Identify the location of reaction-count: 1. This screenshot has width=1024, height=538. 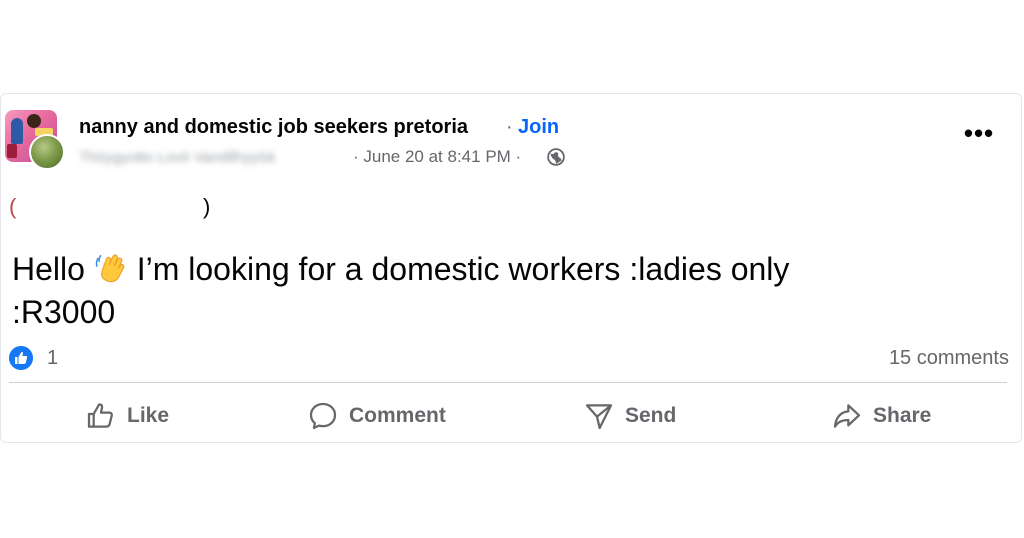
(52, 358).